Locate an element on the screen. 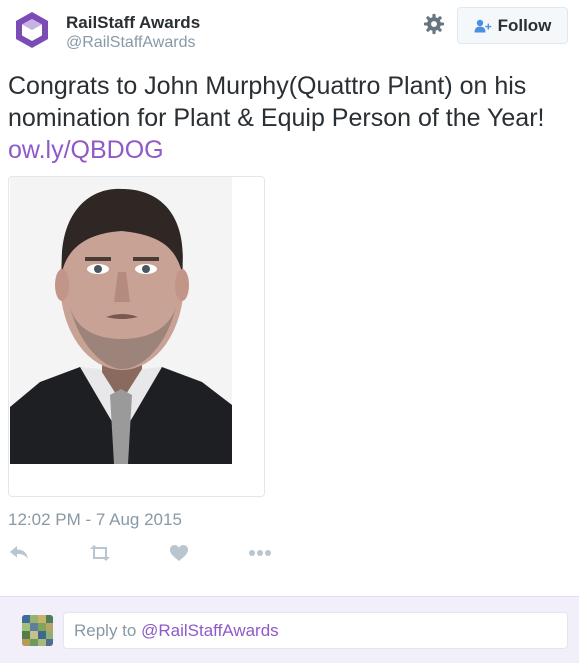  tweet-header: RailStaff Awards @RailStaffAwards Follow is located at coordinates (289, 30).